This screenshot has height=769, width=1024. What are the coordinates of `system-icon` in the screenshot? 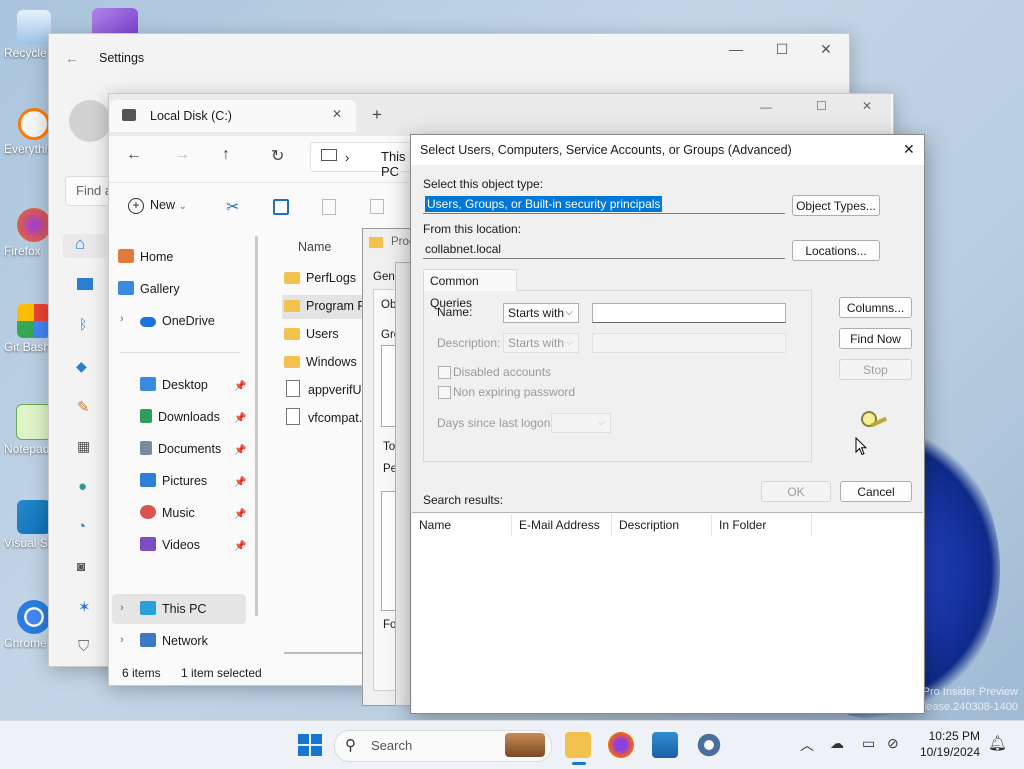 It's located at (85, 284).